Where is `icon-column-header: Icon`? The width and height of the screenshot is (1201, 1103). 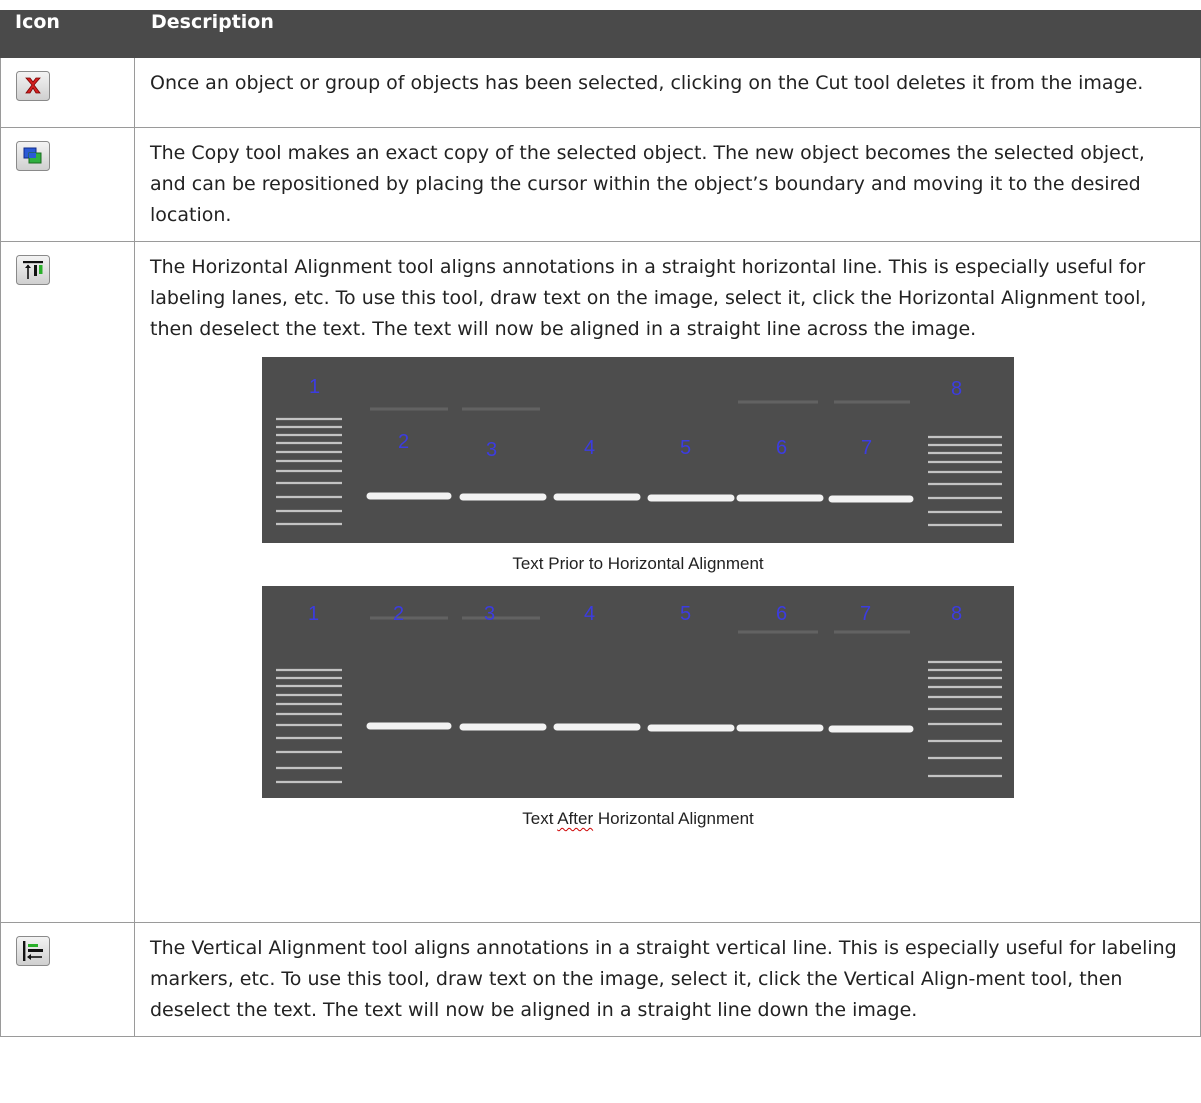 icon-column-header: Icon is located at coordinates (67, 34).